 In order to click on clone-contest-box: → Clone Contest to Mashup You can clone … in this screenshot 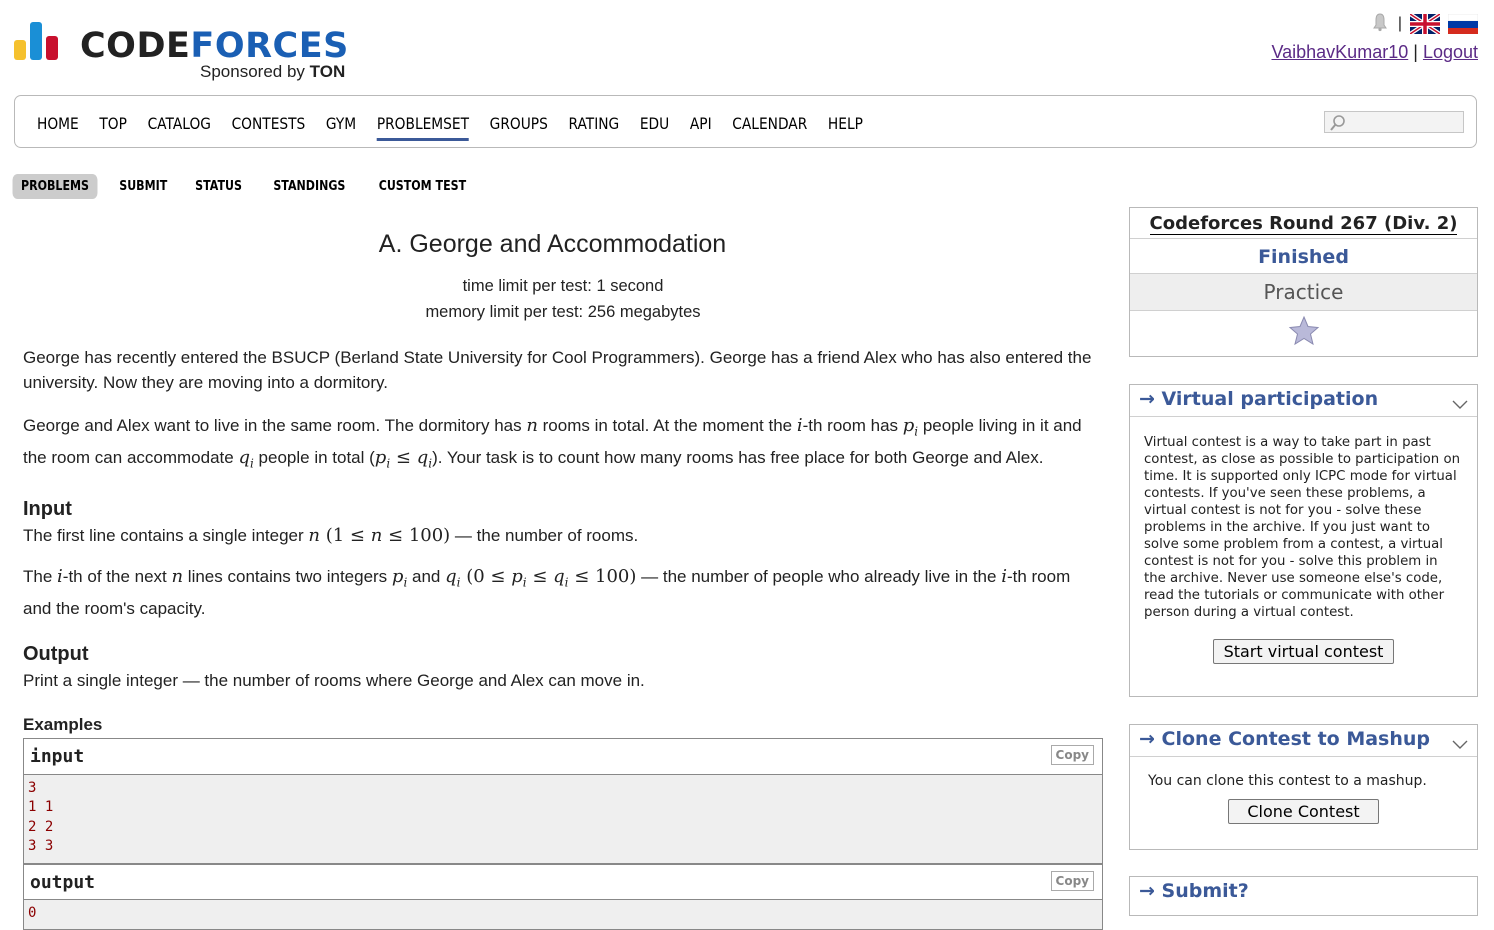, I will do `click(1303, 787)`.